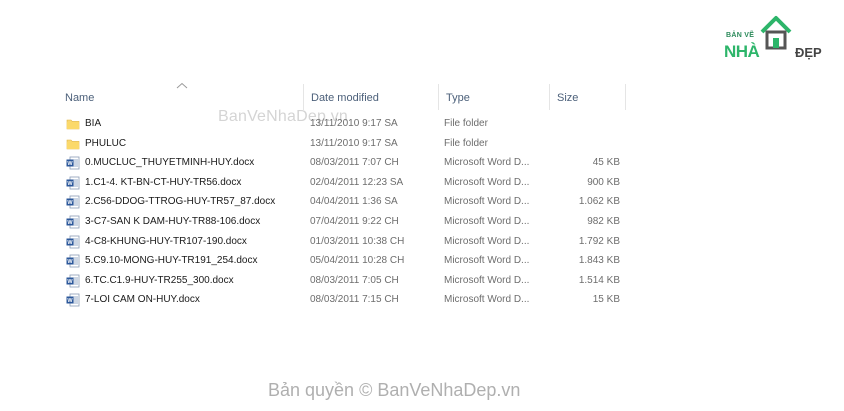 The width and height of the screenshot is (844, 411). Describe the element at coordinates (776, 33) in the screenshot. I see `house-logo-icon` at that location.